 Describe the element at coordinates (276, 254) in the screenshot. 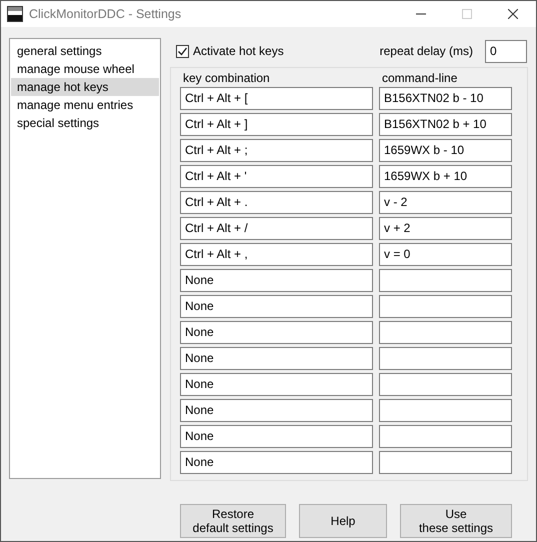

I see `key-combination-field: Ctrl + Alt + ,` at that location.